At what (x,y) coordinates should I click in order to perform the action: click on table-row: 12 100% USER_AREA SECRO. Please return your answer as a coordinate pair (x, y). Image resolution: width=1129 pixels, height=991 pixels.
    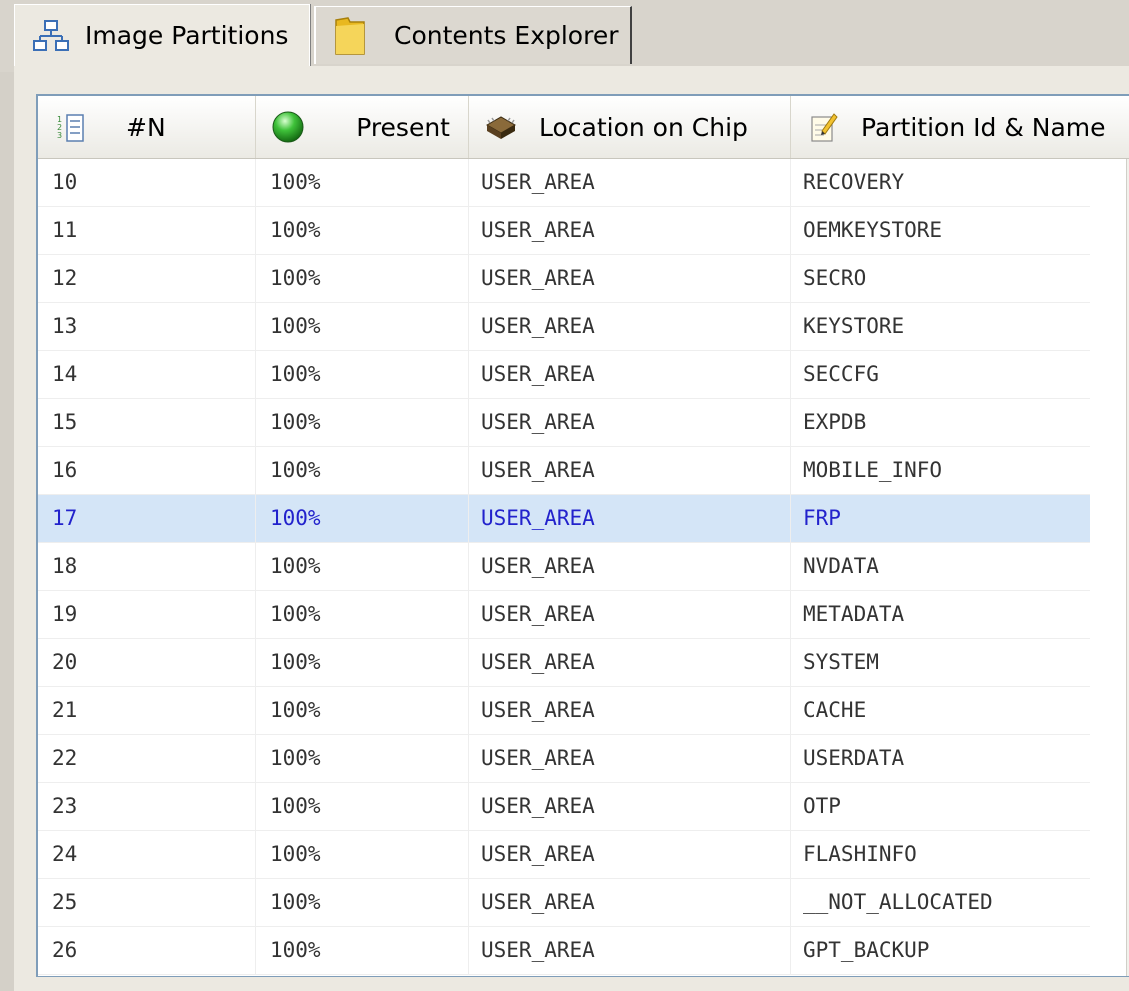
    Looking at the image, I should click on (564, 279).